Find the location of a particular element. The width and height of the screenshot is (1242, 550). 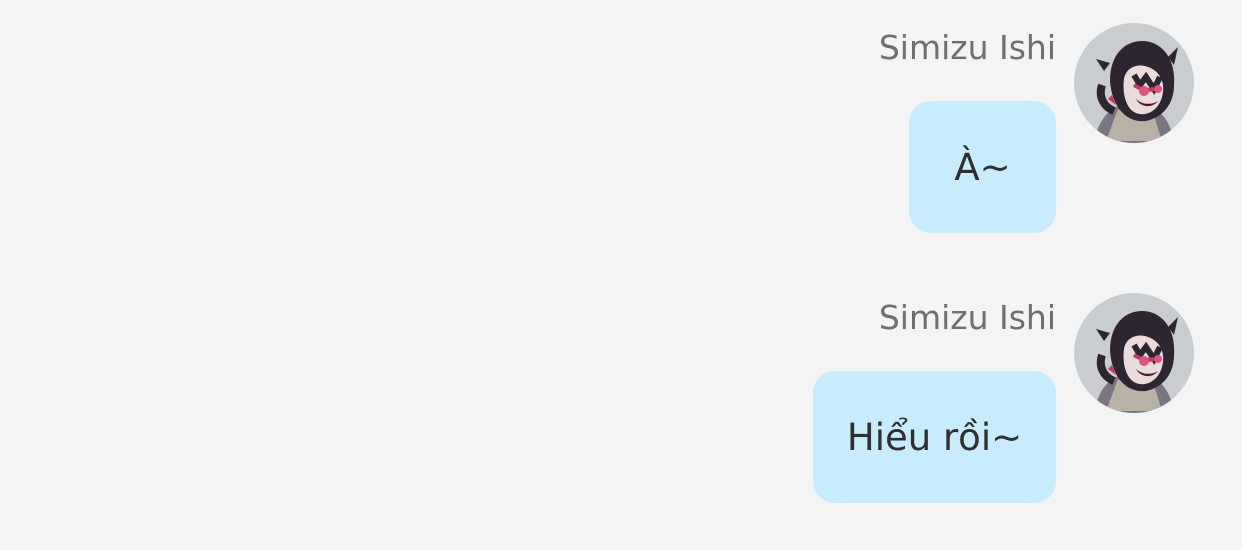

message-text: Hiểu rồi~ is located at coordinates (934, 437).